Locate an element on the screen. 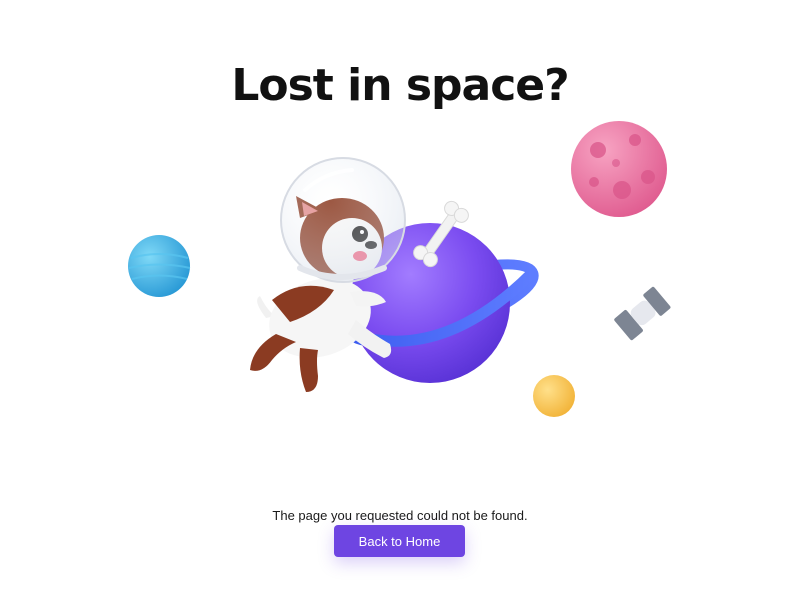 This screenshot has width=800, height=602. blue-planet-icon is located at coordinates (159, 266).